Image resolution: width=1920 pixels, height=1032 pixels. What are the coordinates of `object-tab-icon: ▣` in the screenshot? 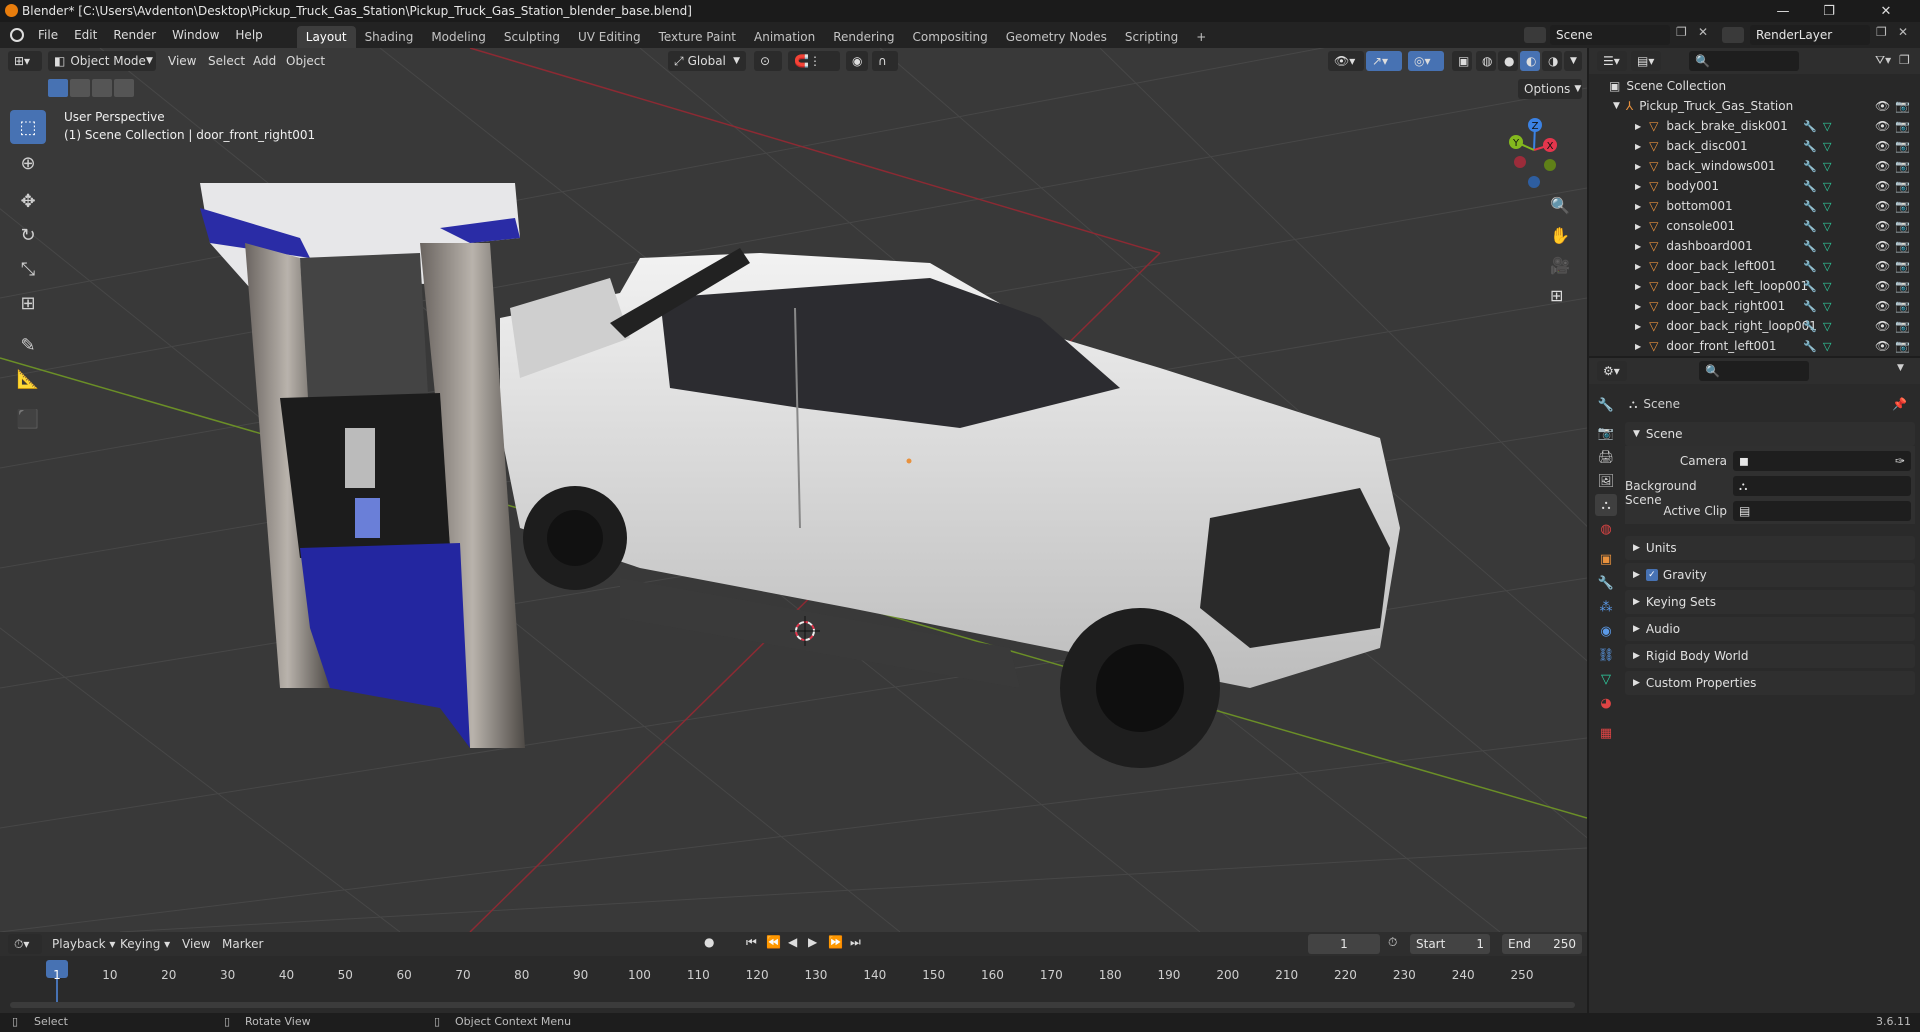 It's located at (1606, 559).